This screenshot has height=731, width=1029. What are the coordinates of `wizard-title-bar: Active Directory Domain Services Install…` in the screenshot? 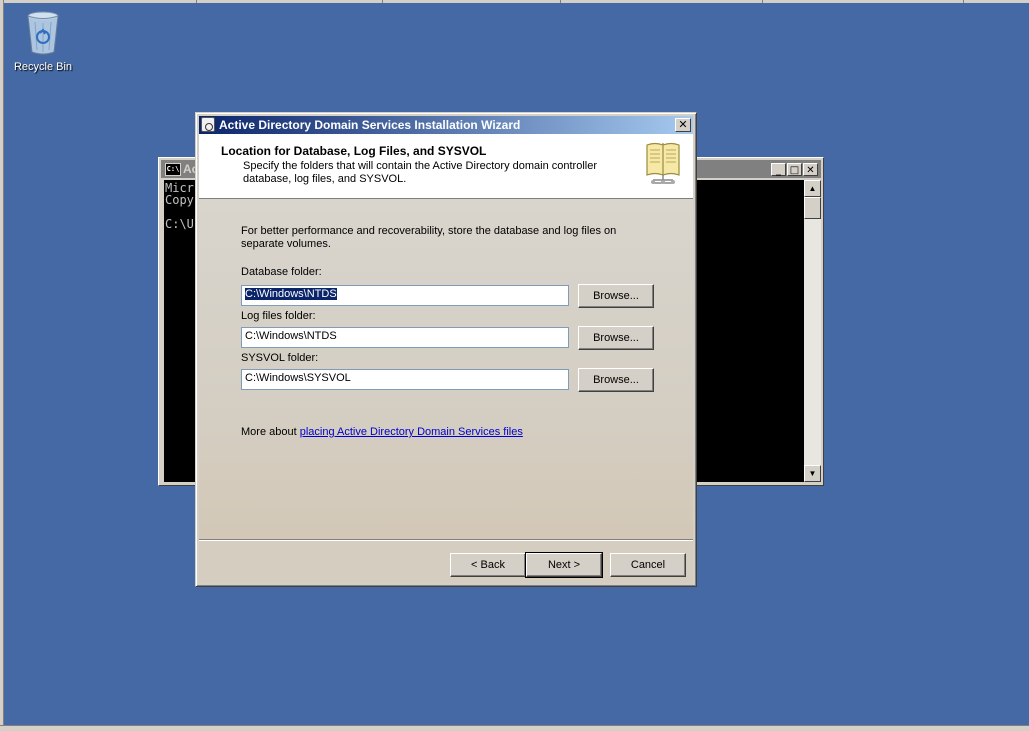 It's located at (446, 125).